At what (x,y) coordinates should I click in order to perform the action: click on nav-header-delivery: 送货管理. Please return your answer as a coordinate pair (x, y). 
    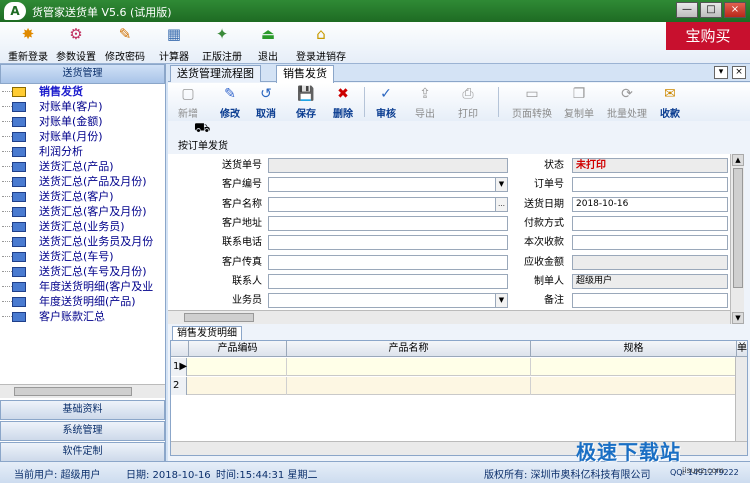
    Looking at the image, I should click on (82, 74).